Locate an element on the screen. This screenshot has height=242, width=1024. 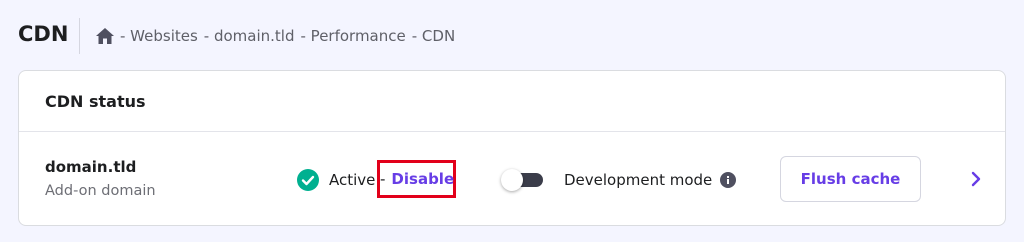
status-label: Active is located at coordinates (352, 180).